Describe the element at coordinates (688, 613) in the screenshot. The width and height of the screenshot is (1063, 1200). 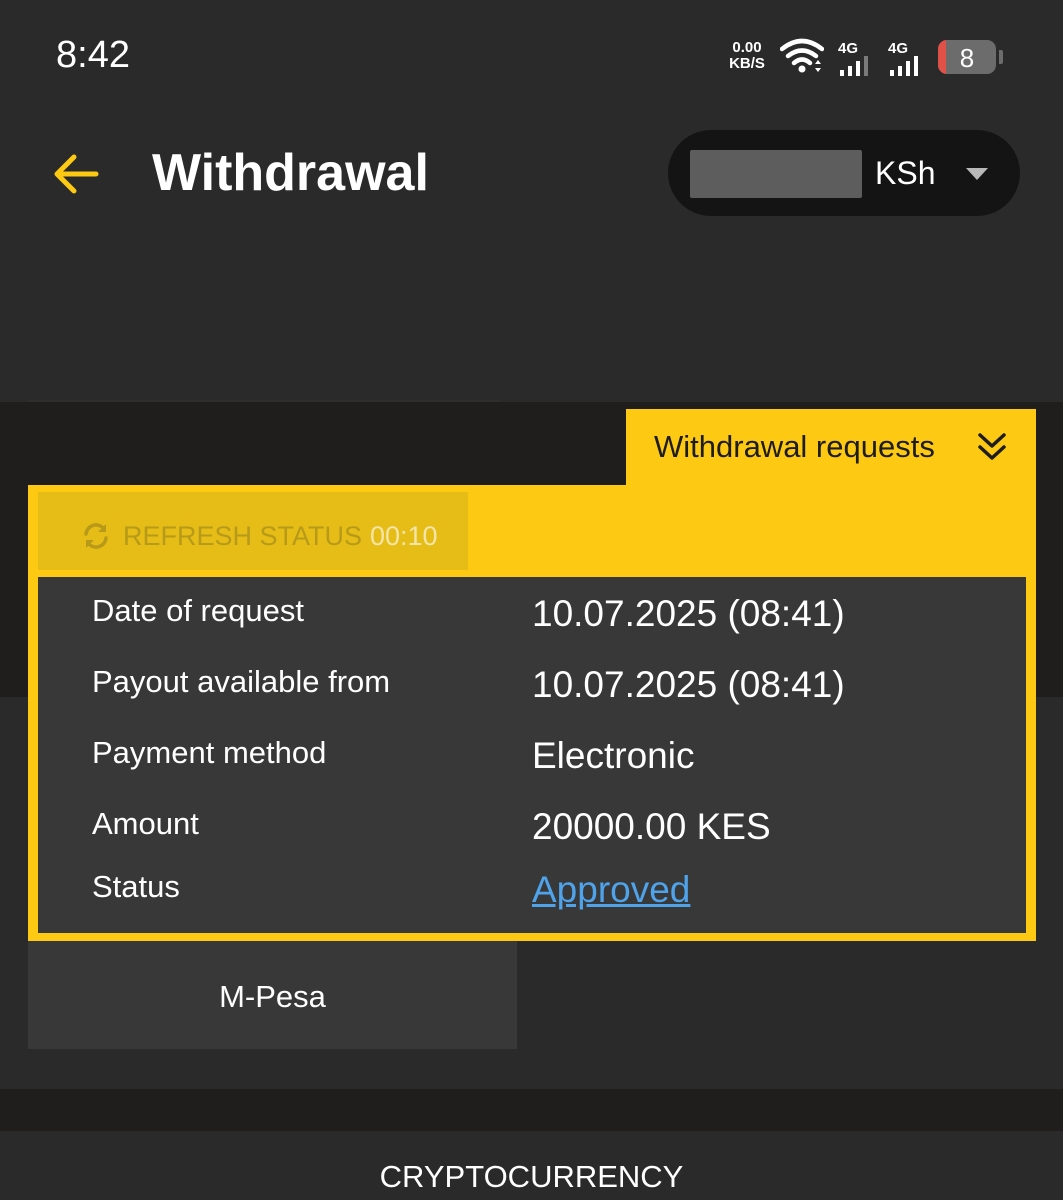
I see `date-of-request-value: 10.07.2025 (08:41)` at that location.